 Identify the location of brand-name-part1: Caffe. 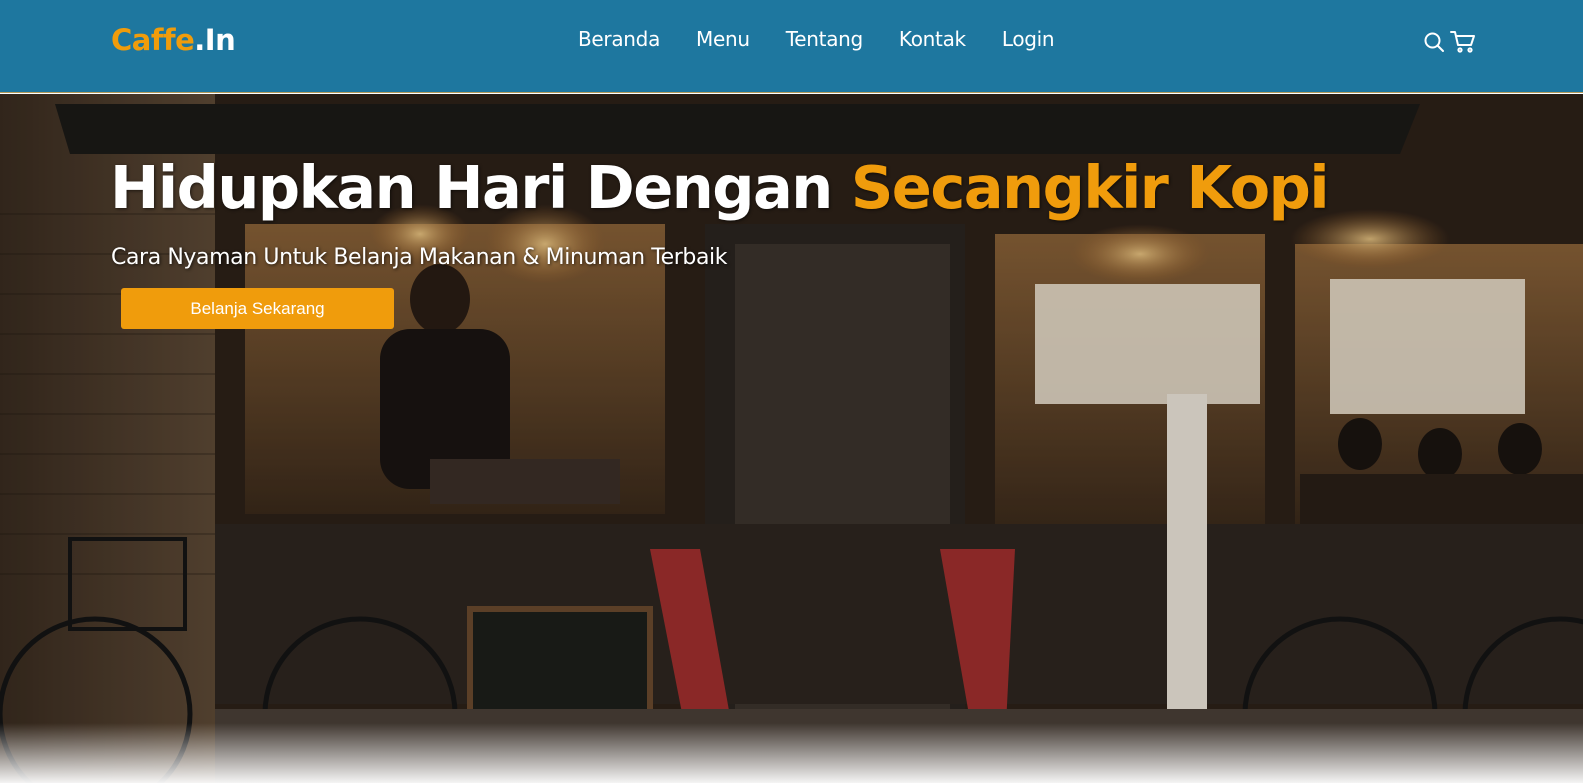
(153, 40).